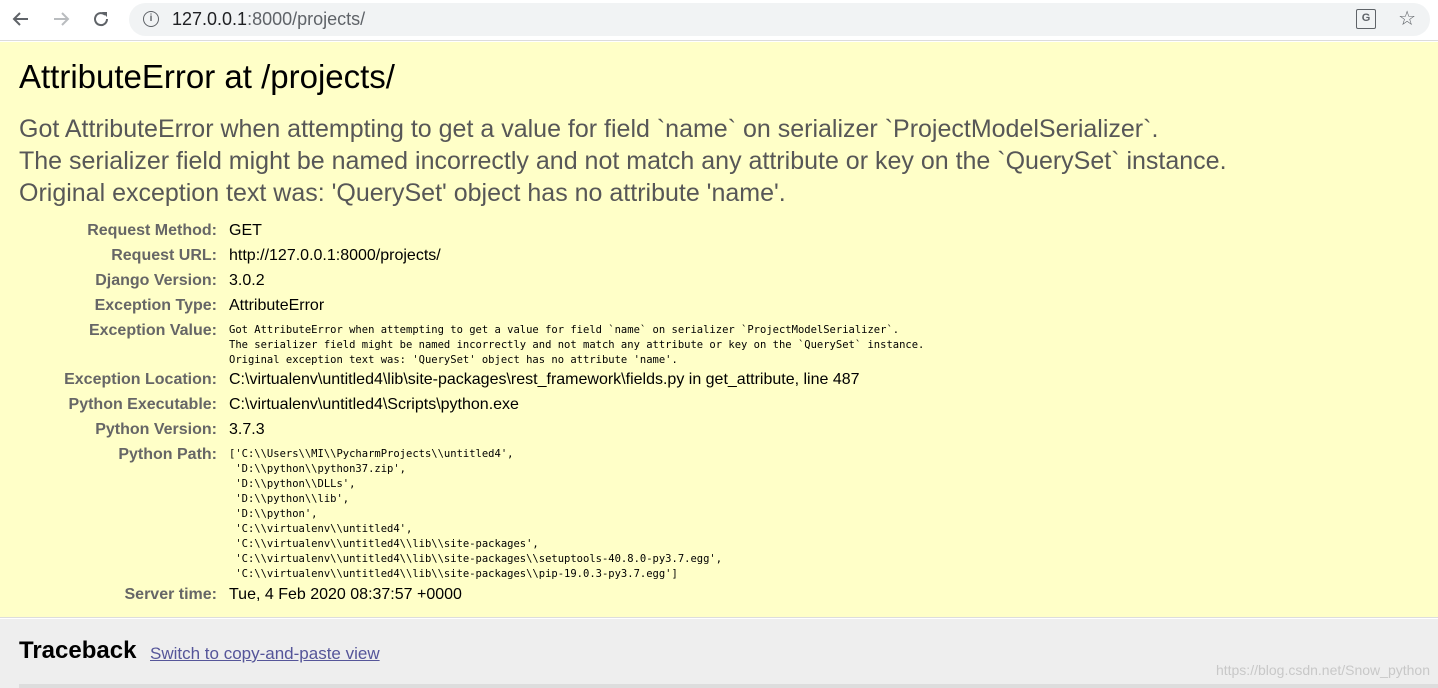 The image size is (1438, 688). Describe the element at coordinates (152, 230) in the screenshot. I see `meta-label: Request Method:` at that location.